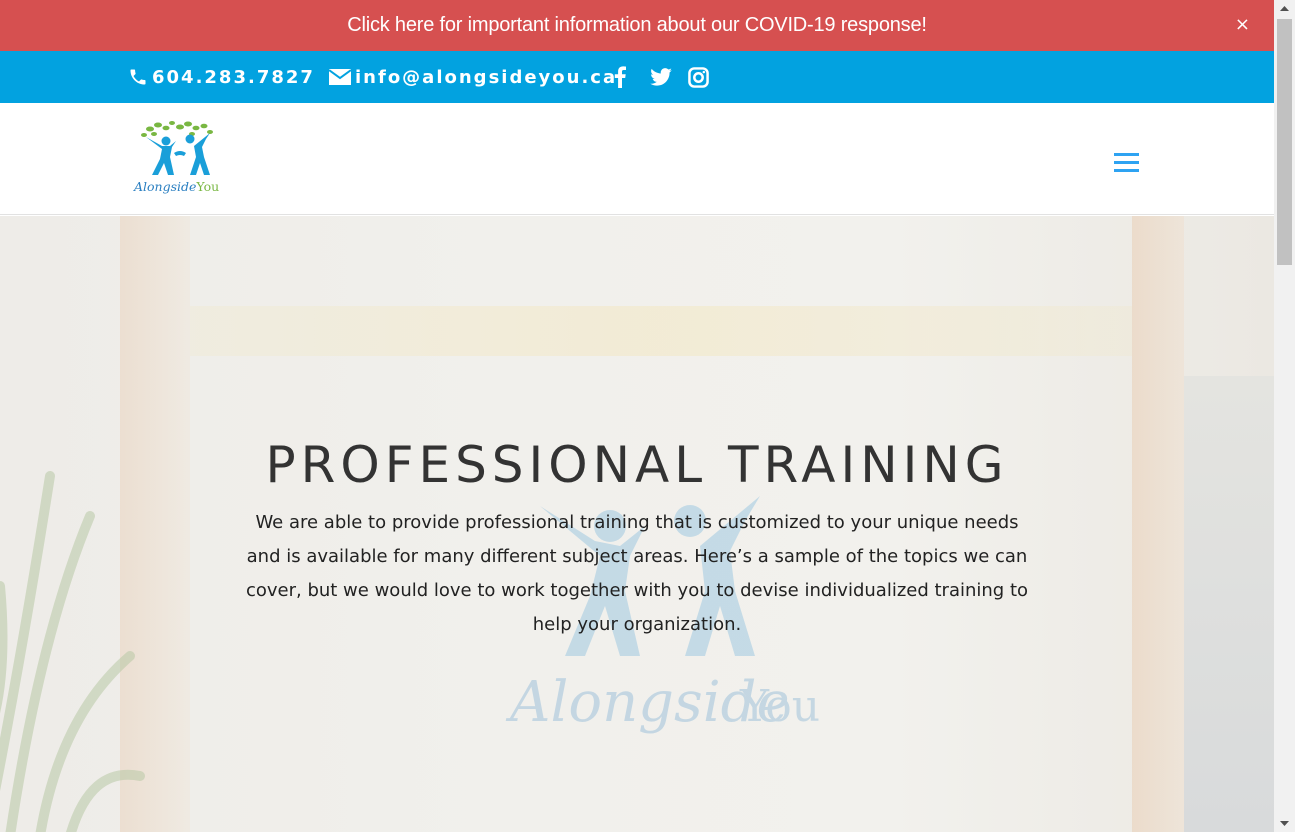 The width and height of the screenshot is (1295, 832). I want to click on phone-icon, so click(138, 77).